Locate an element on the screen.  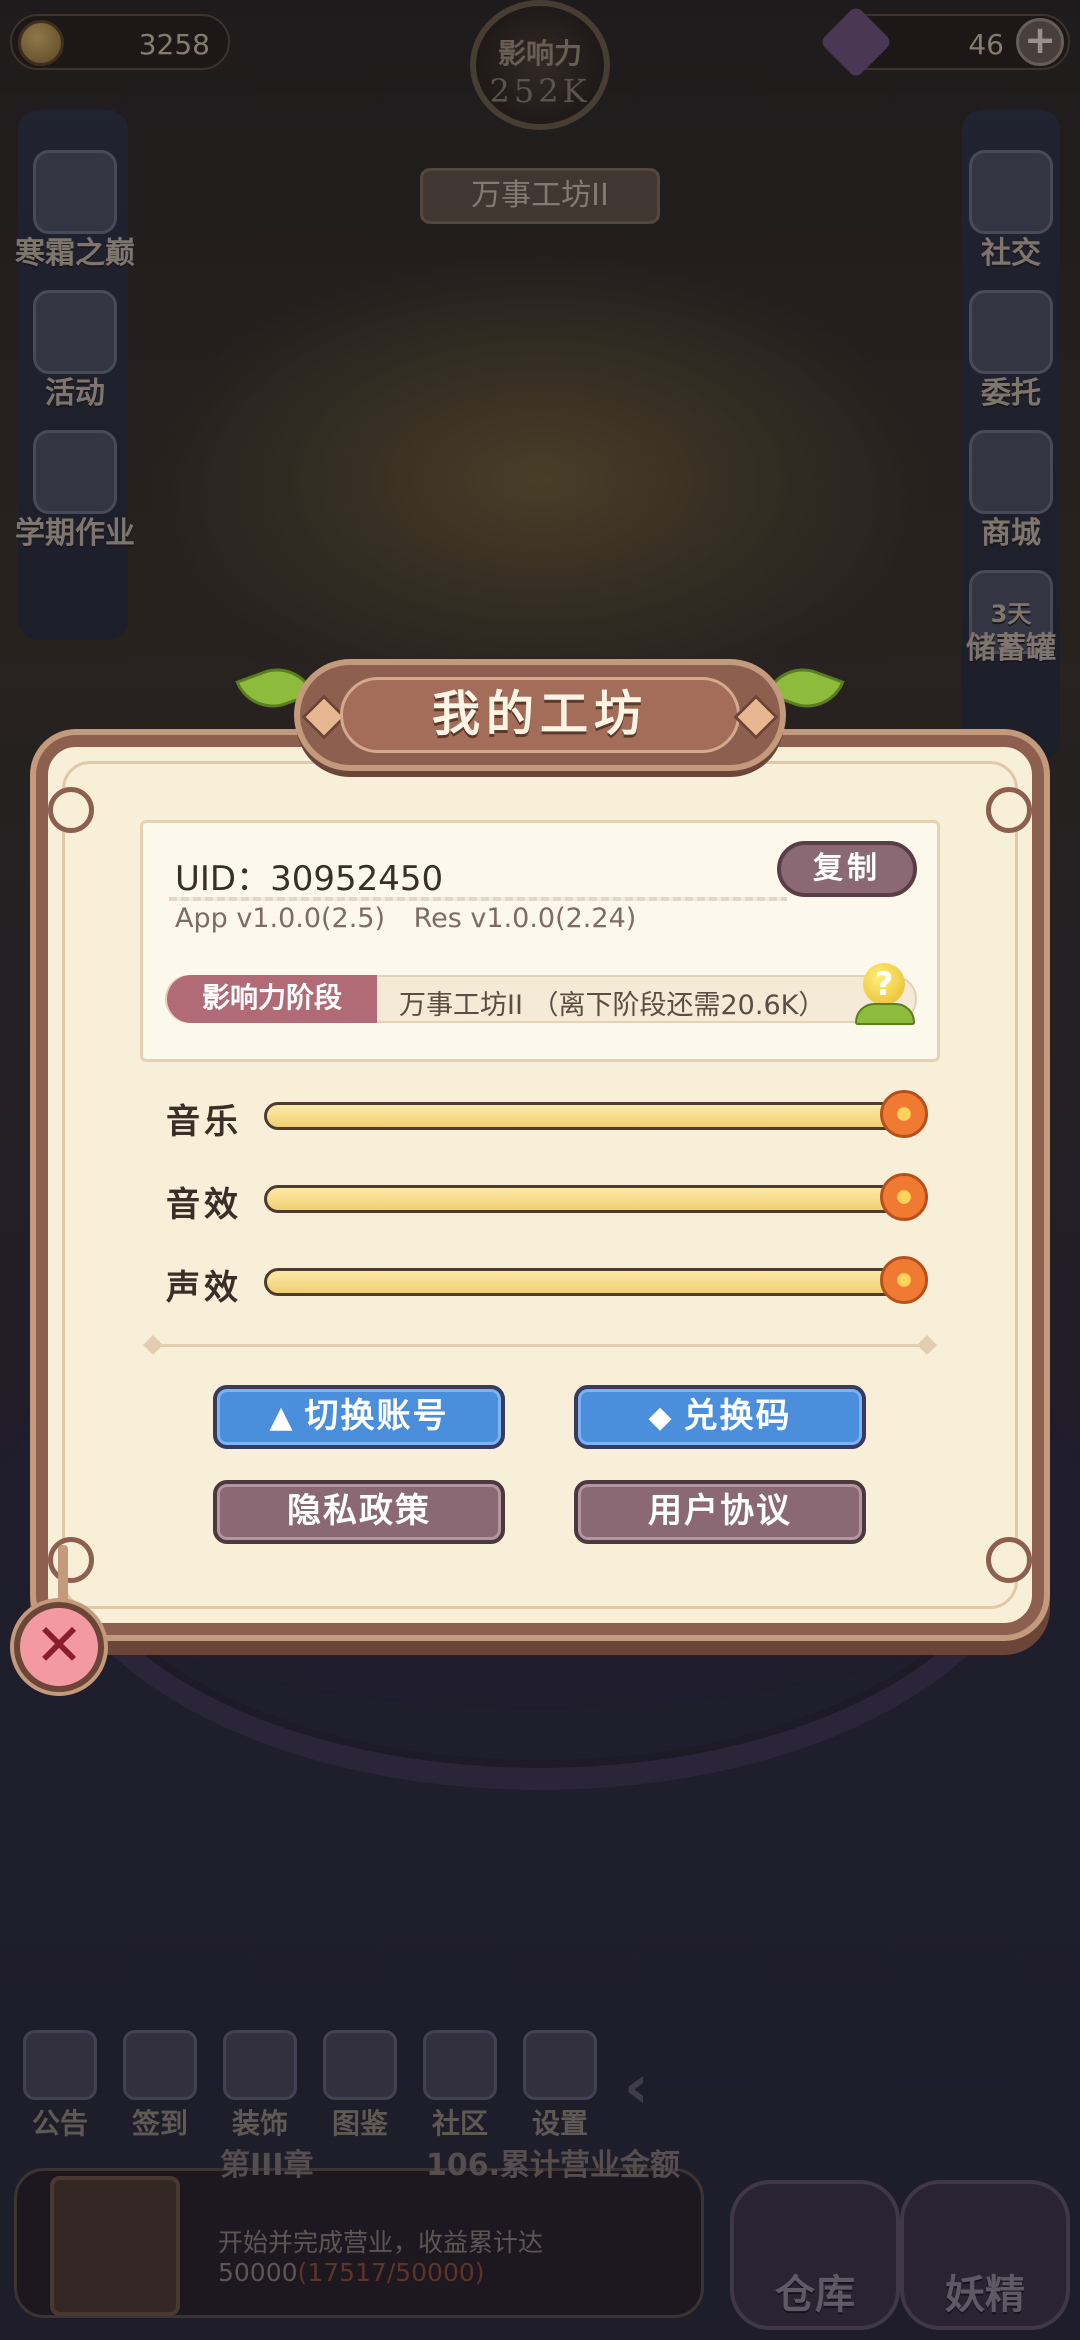
switch-account-button: ▲ 切换账号 is located at coordinates (359, 1417).